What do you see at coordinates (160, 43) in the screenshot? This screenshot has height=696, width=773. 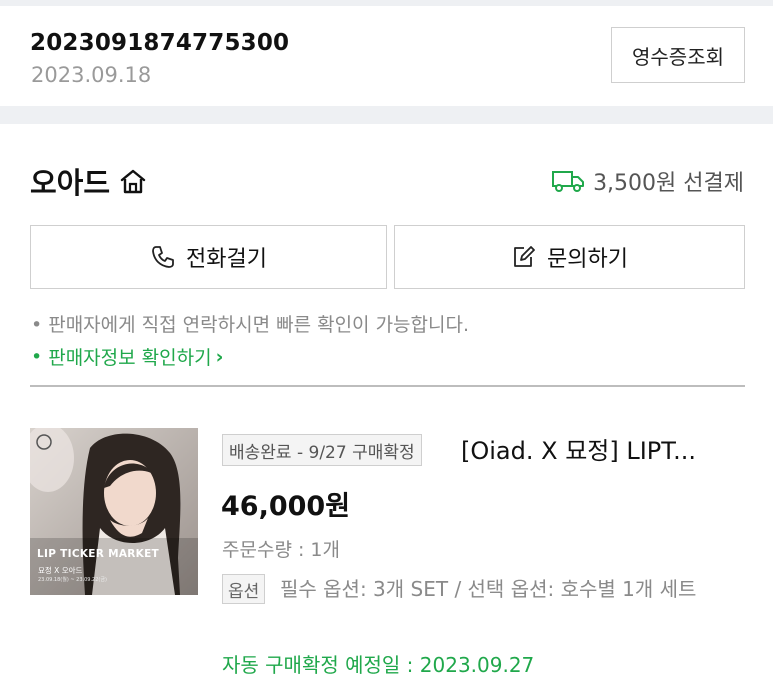 I see `order-number: 2023091874775300` at bounding box center [160, 43].